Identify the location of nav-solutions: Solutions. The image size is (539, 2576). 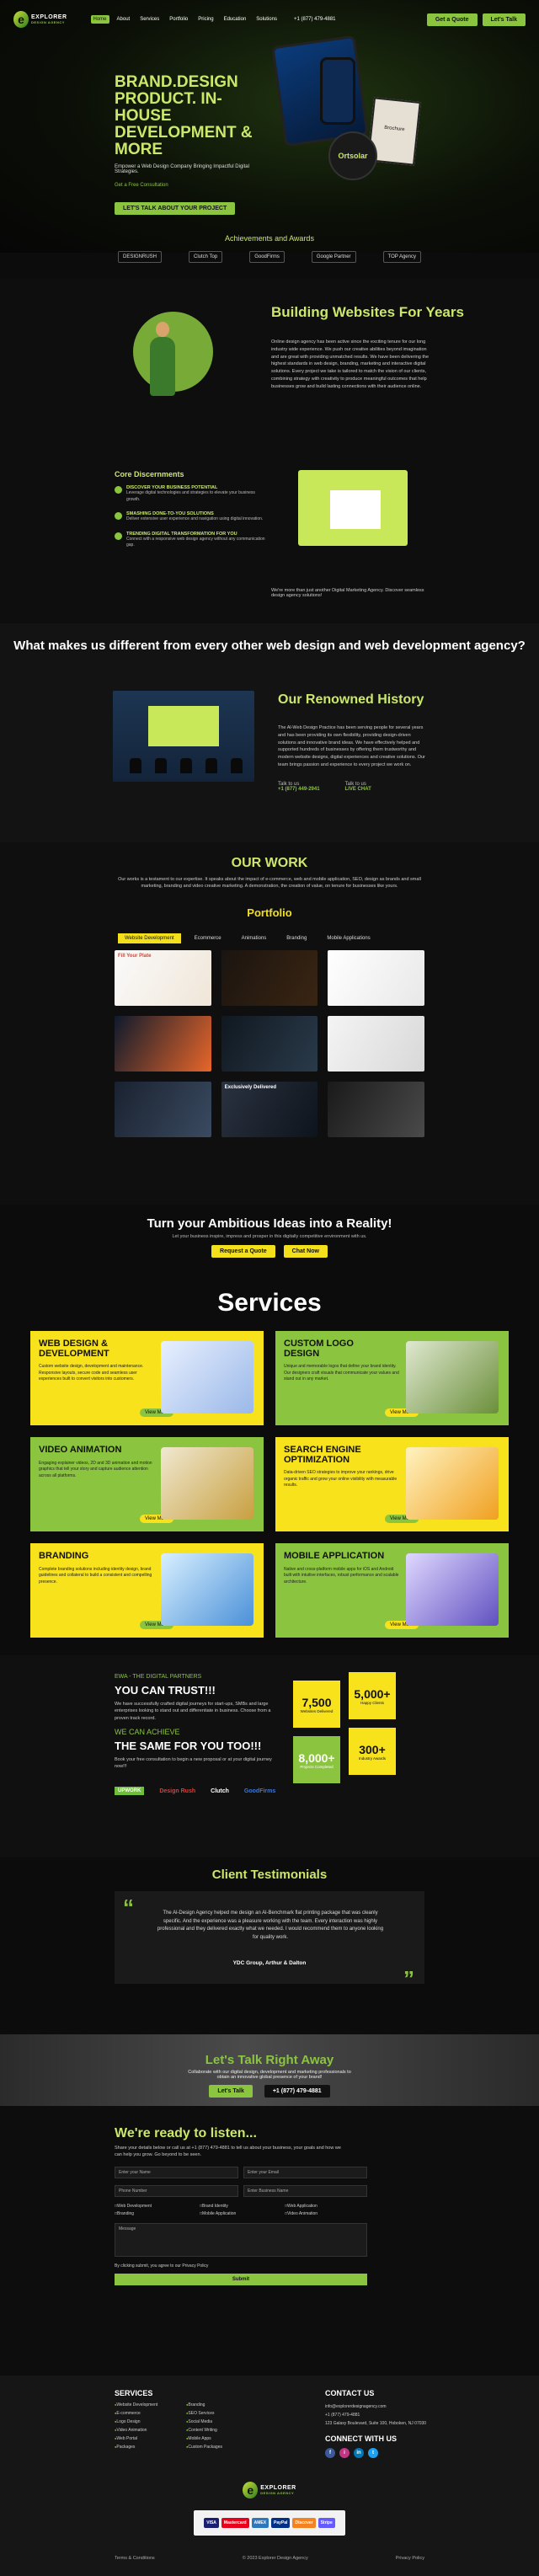
(266, 19).